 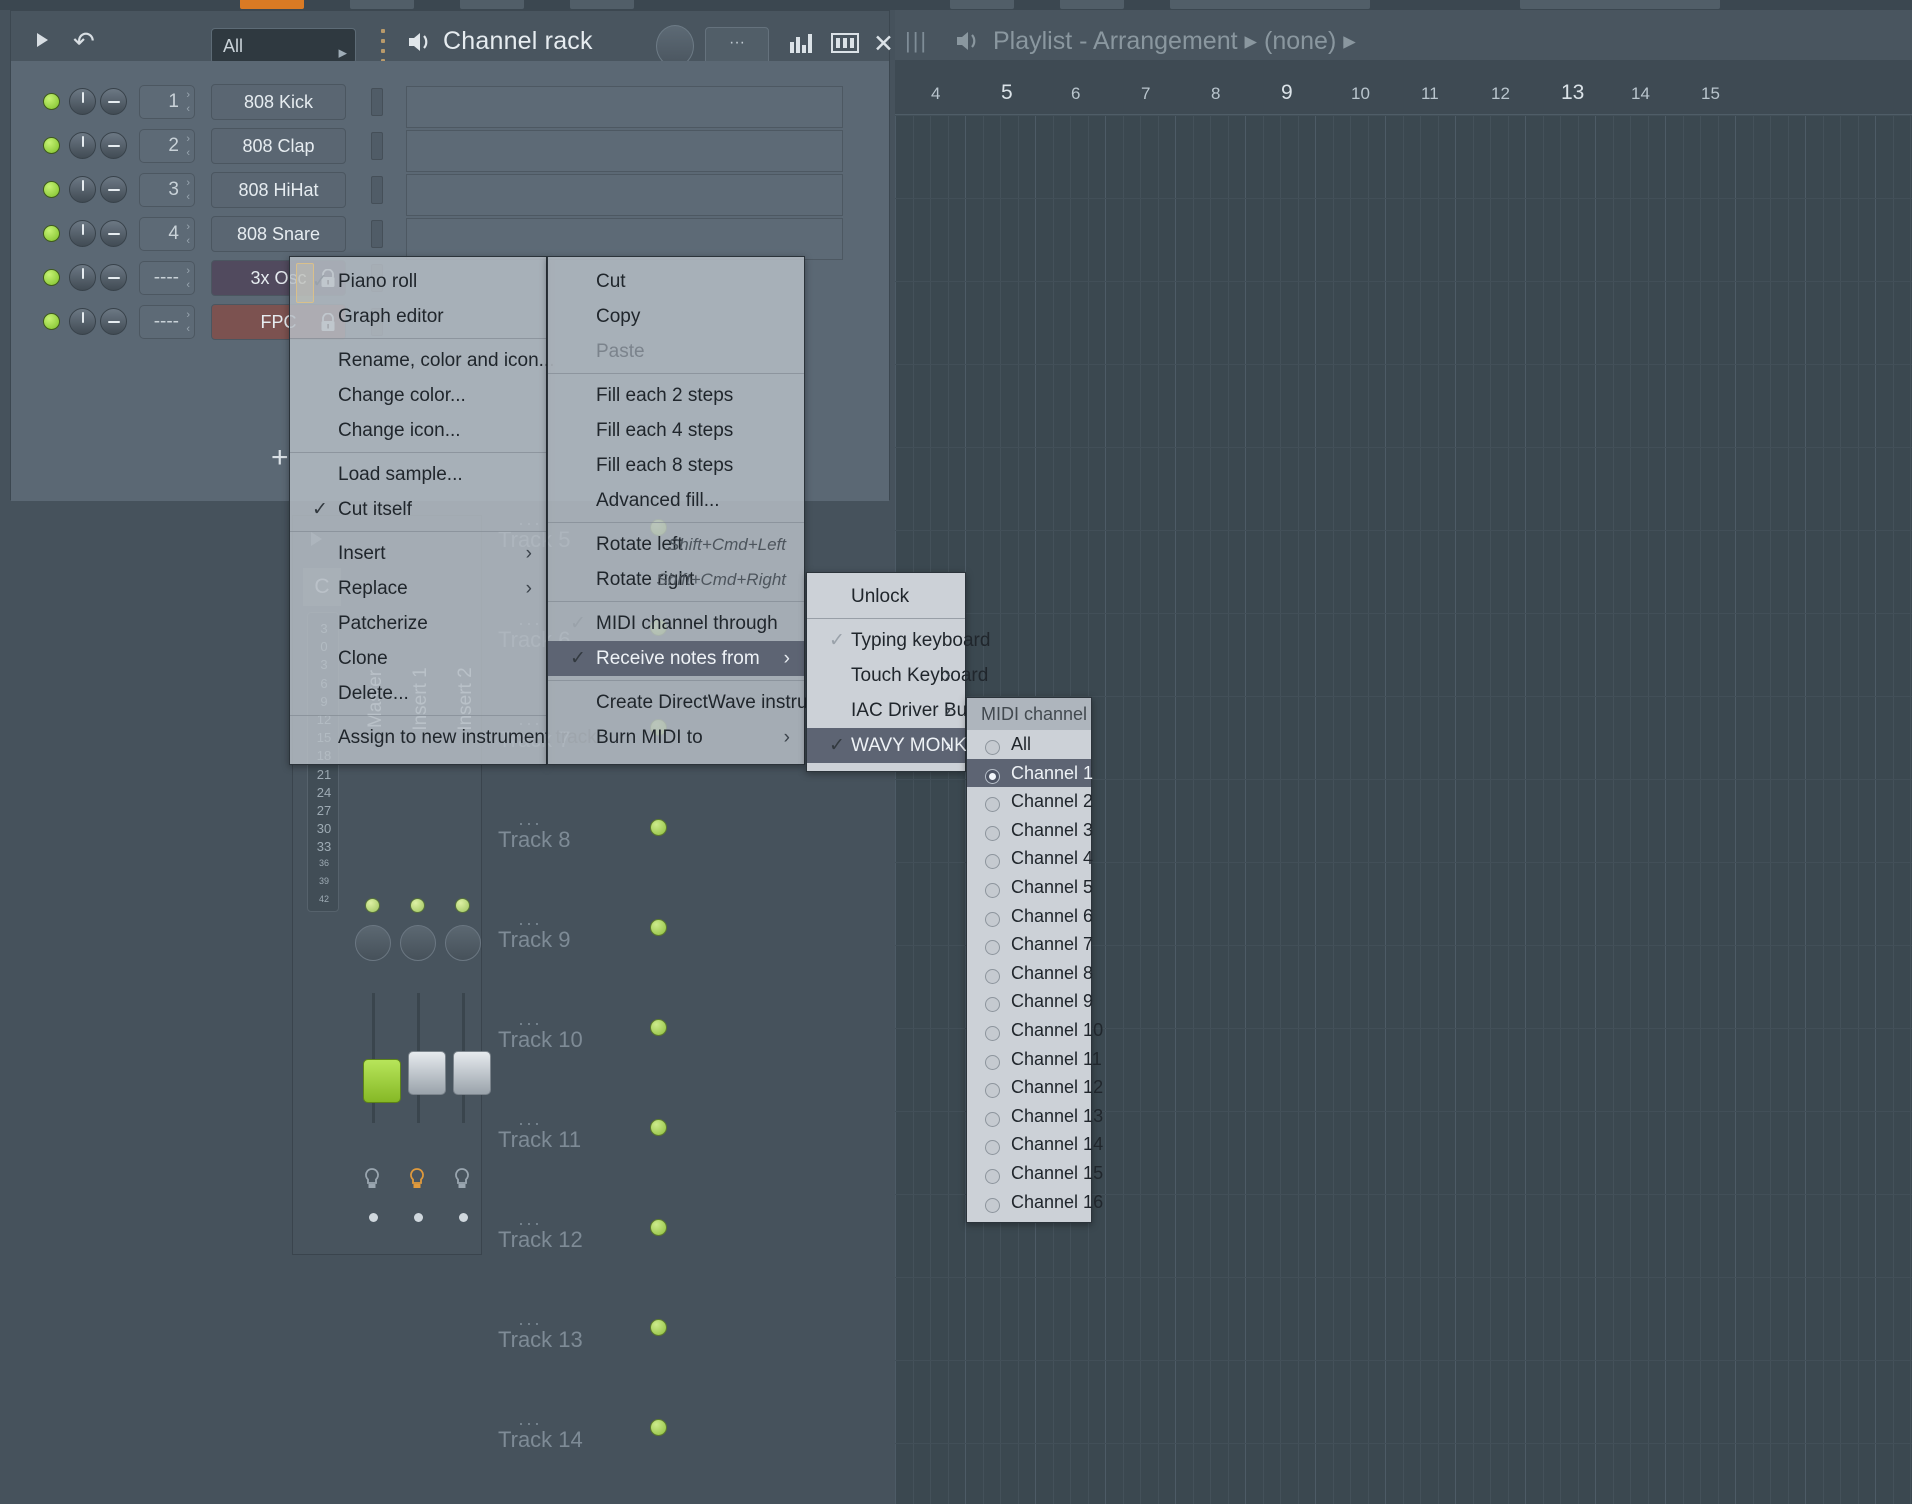 What do you see at coordinates (418, 588) in the screenshot?
I see `menu-item: Replace ›` at bounding box center [418, 588].